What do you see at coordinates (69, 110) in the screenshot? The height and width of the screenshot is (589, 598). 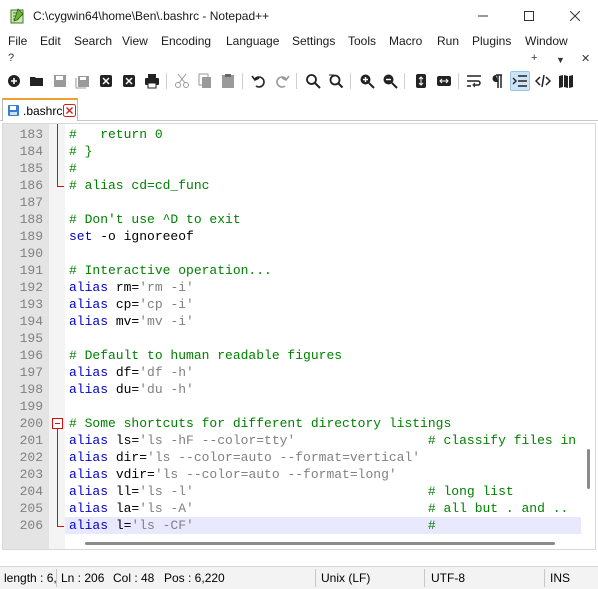 I see `tab-close-icon` at bounding box center [69, 110].